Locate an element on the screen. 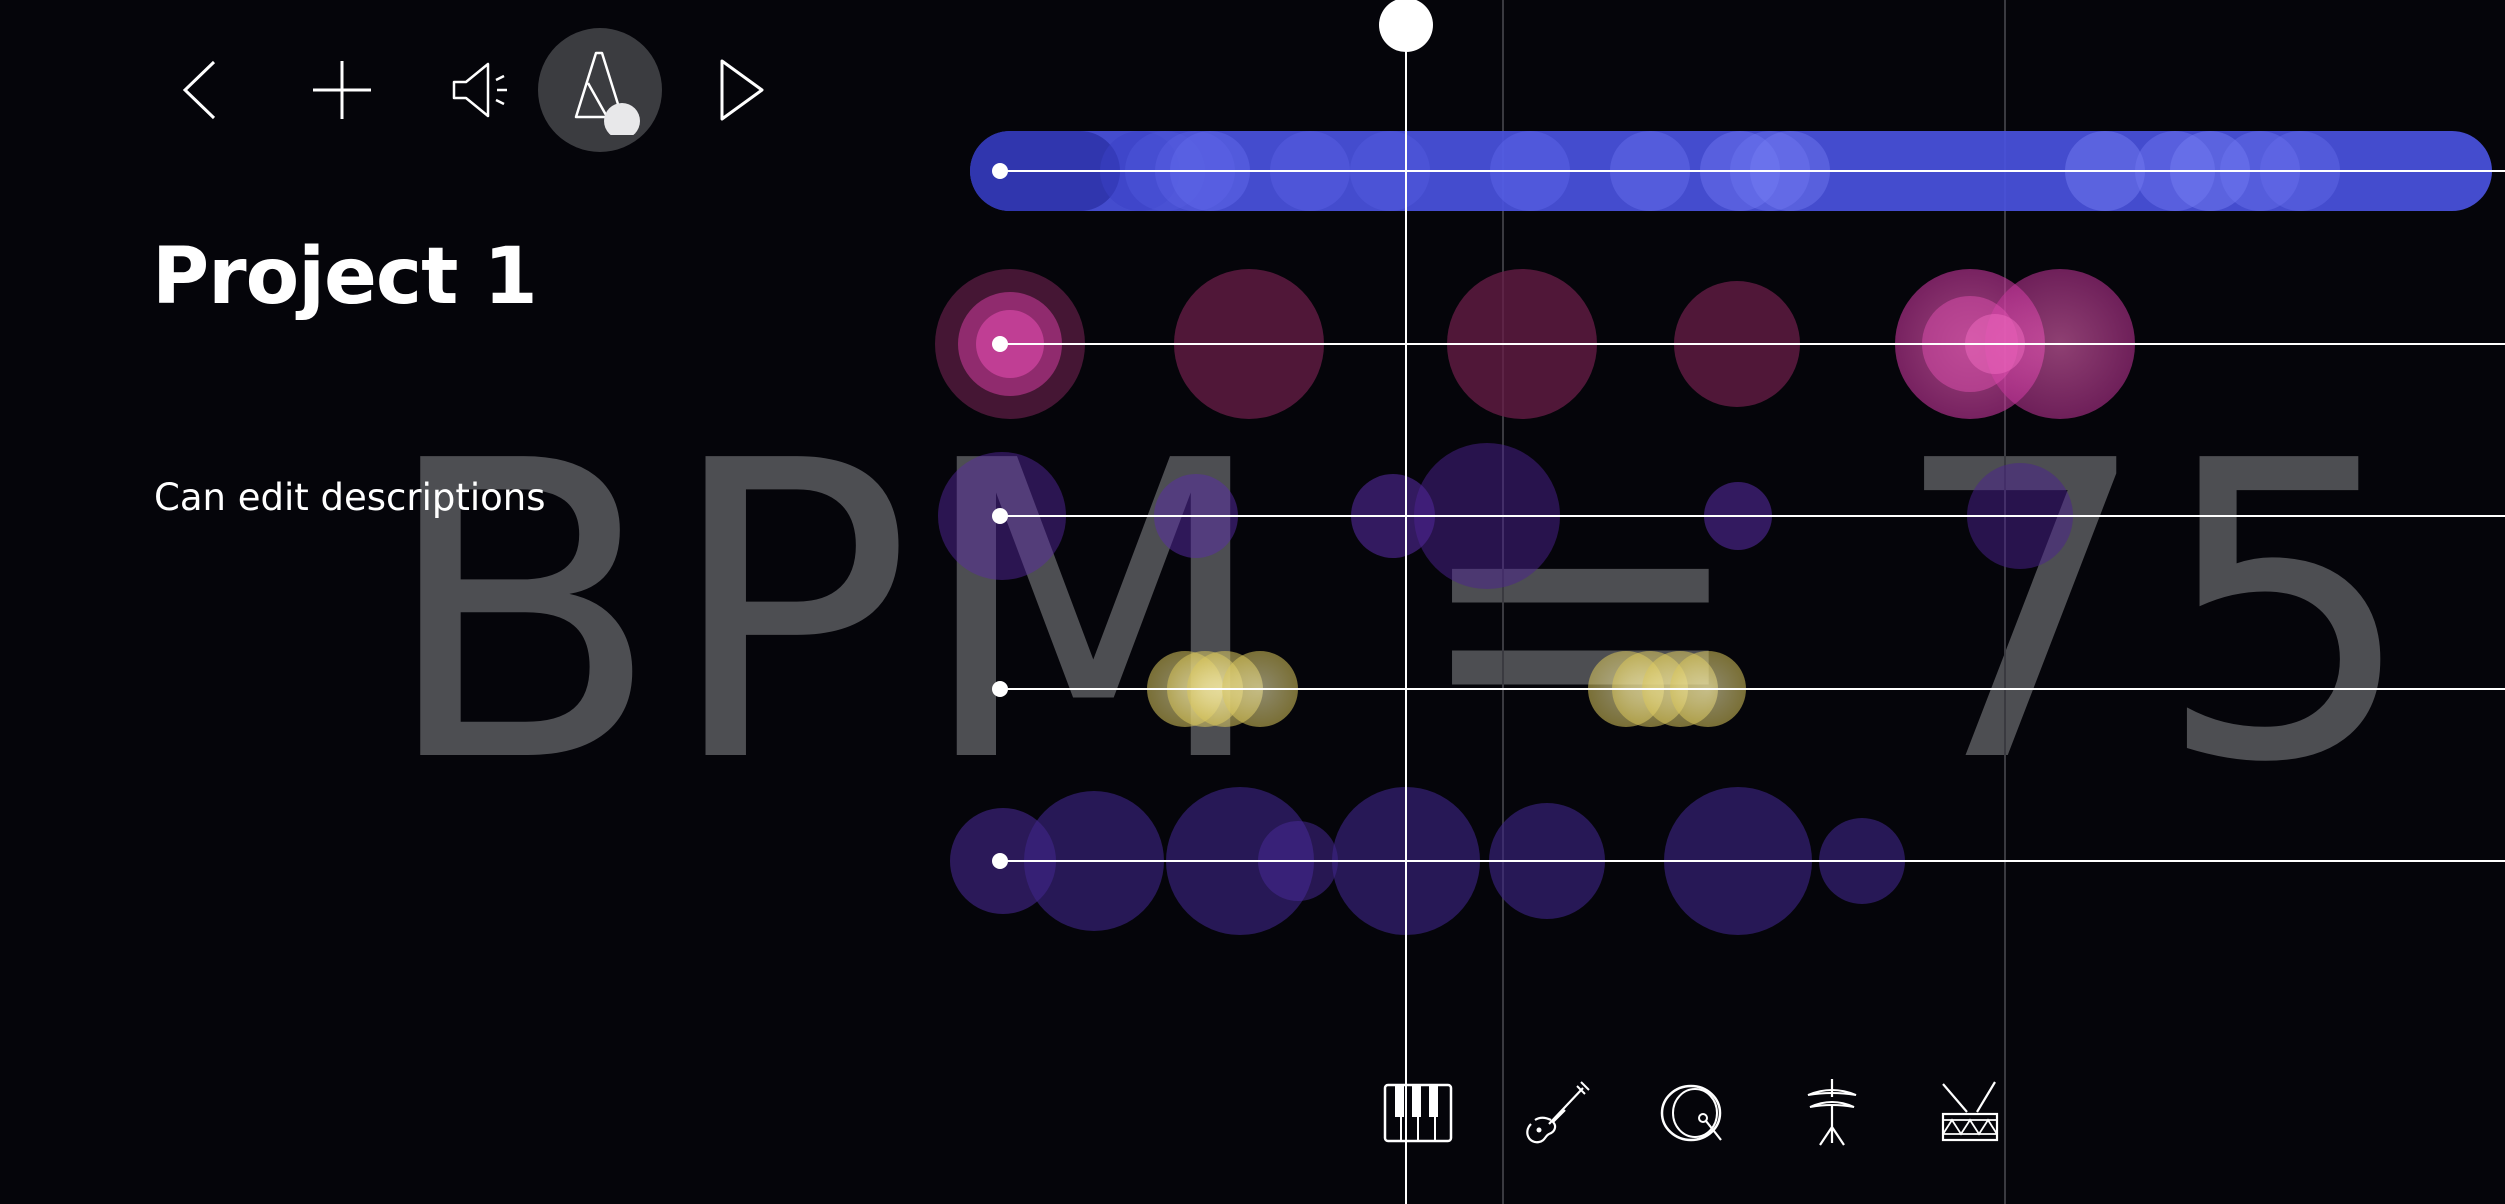  add-button is located at coordinates (342, 90).